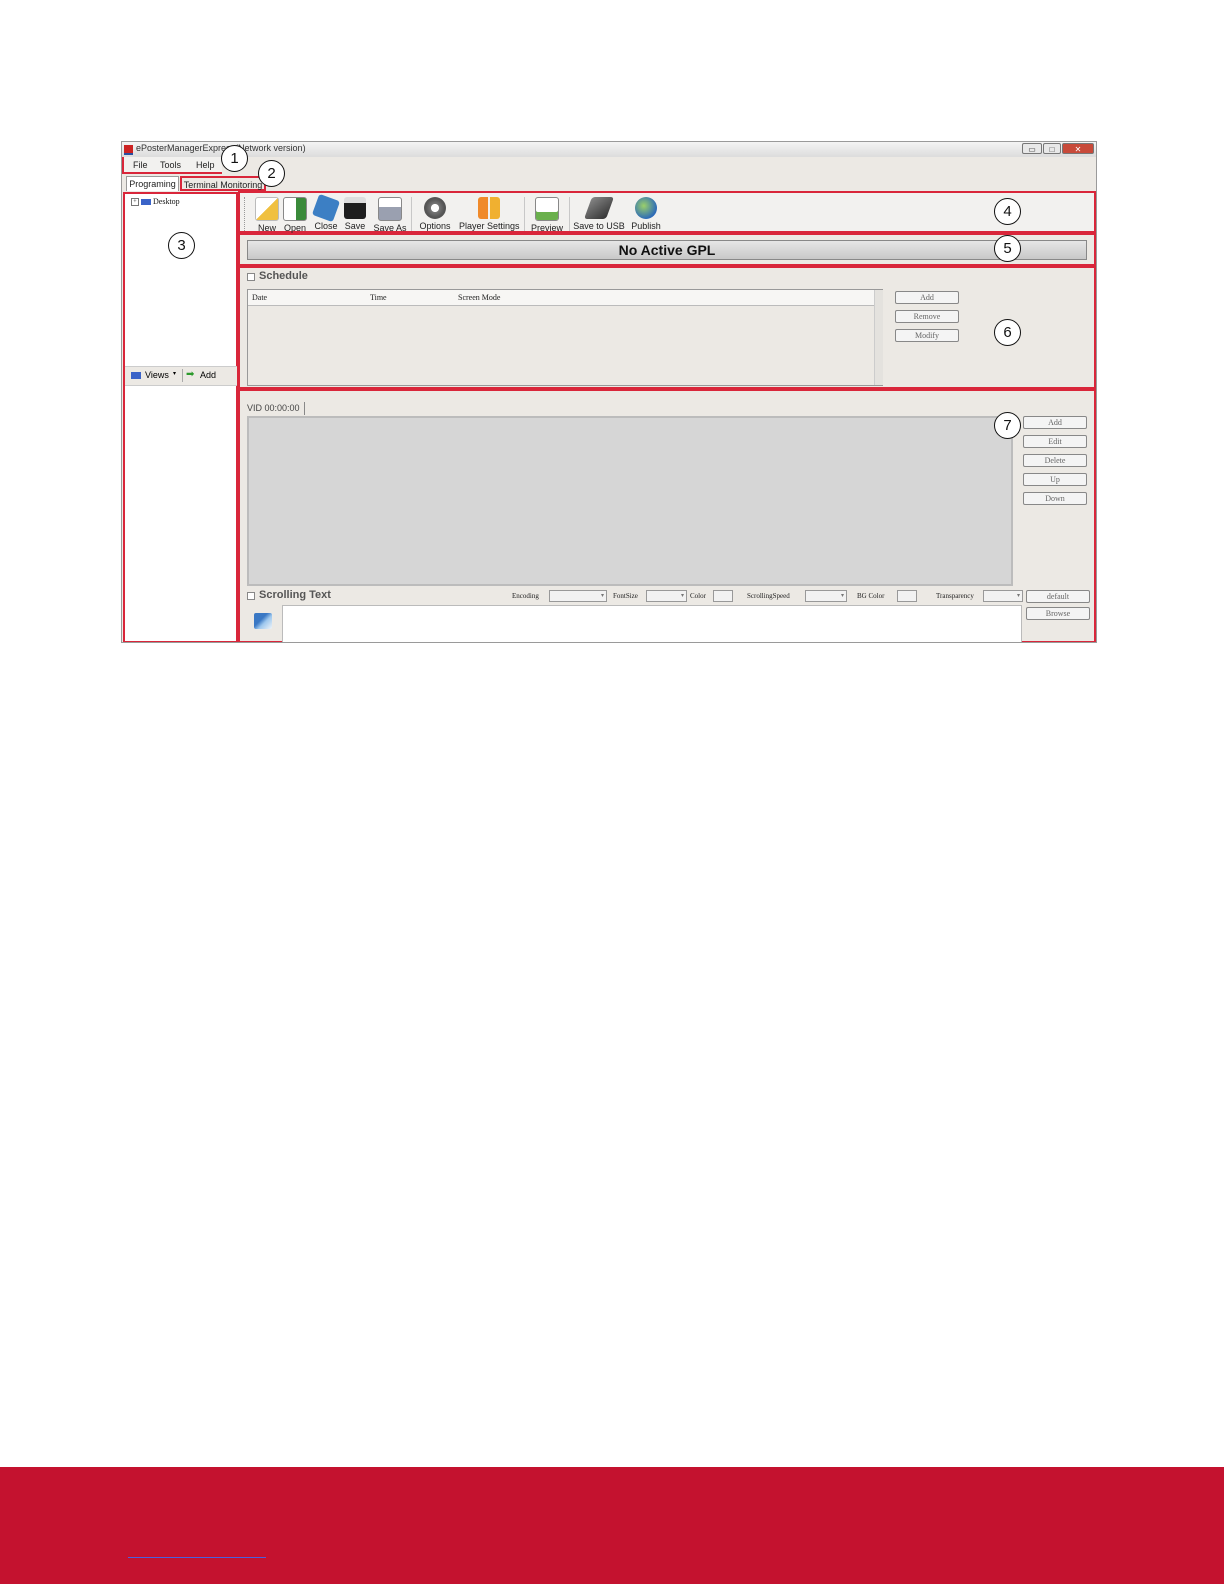 This screenshot has height=1584, width=1224. What do you see at coordinates (1055, 479) in the screenshot?
I see `content-up-button: Up` at bounding box center [1055, 479].